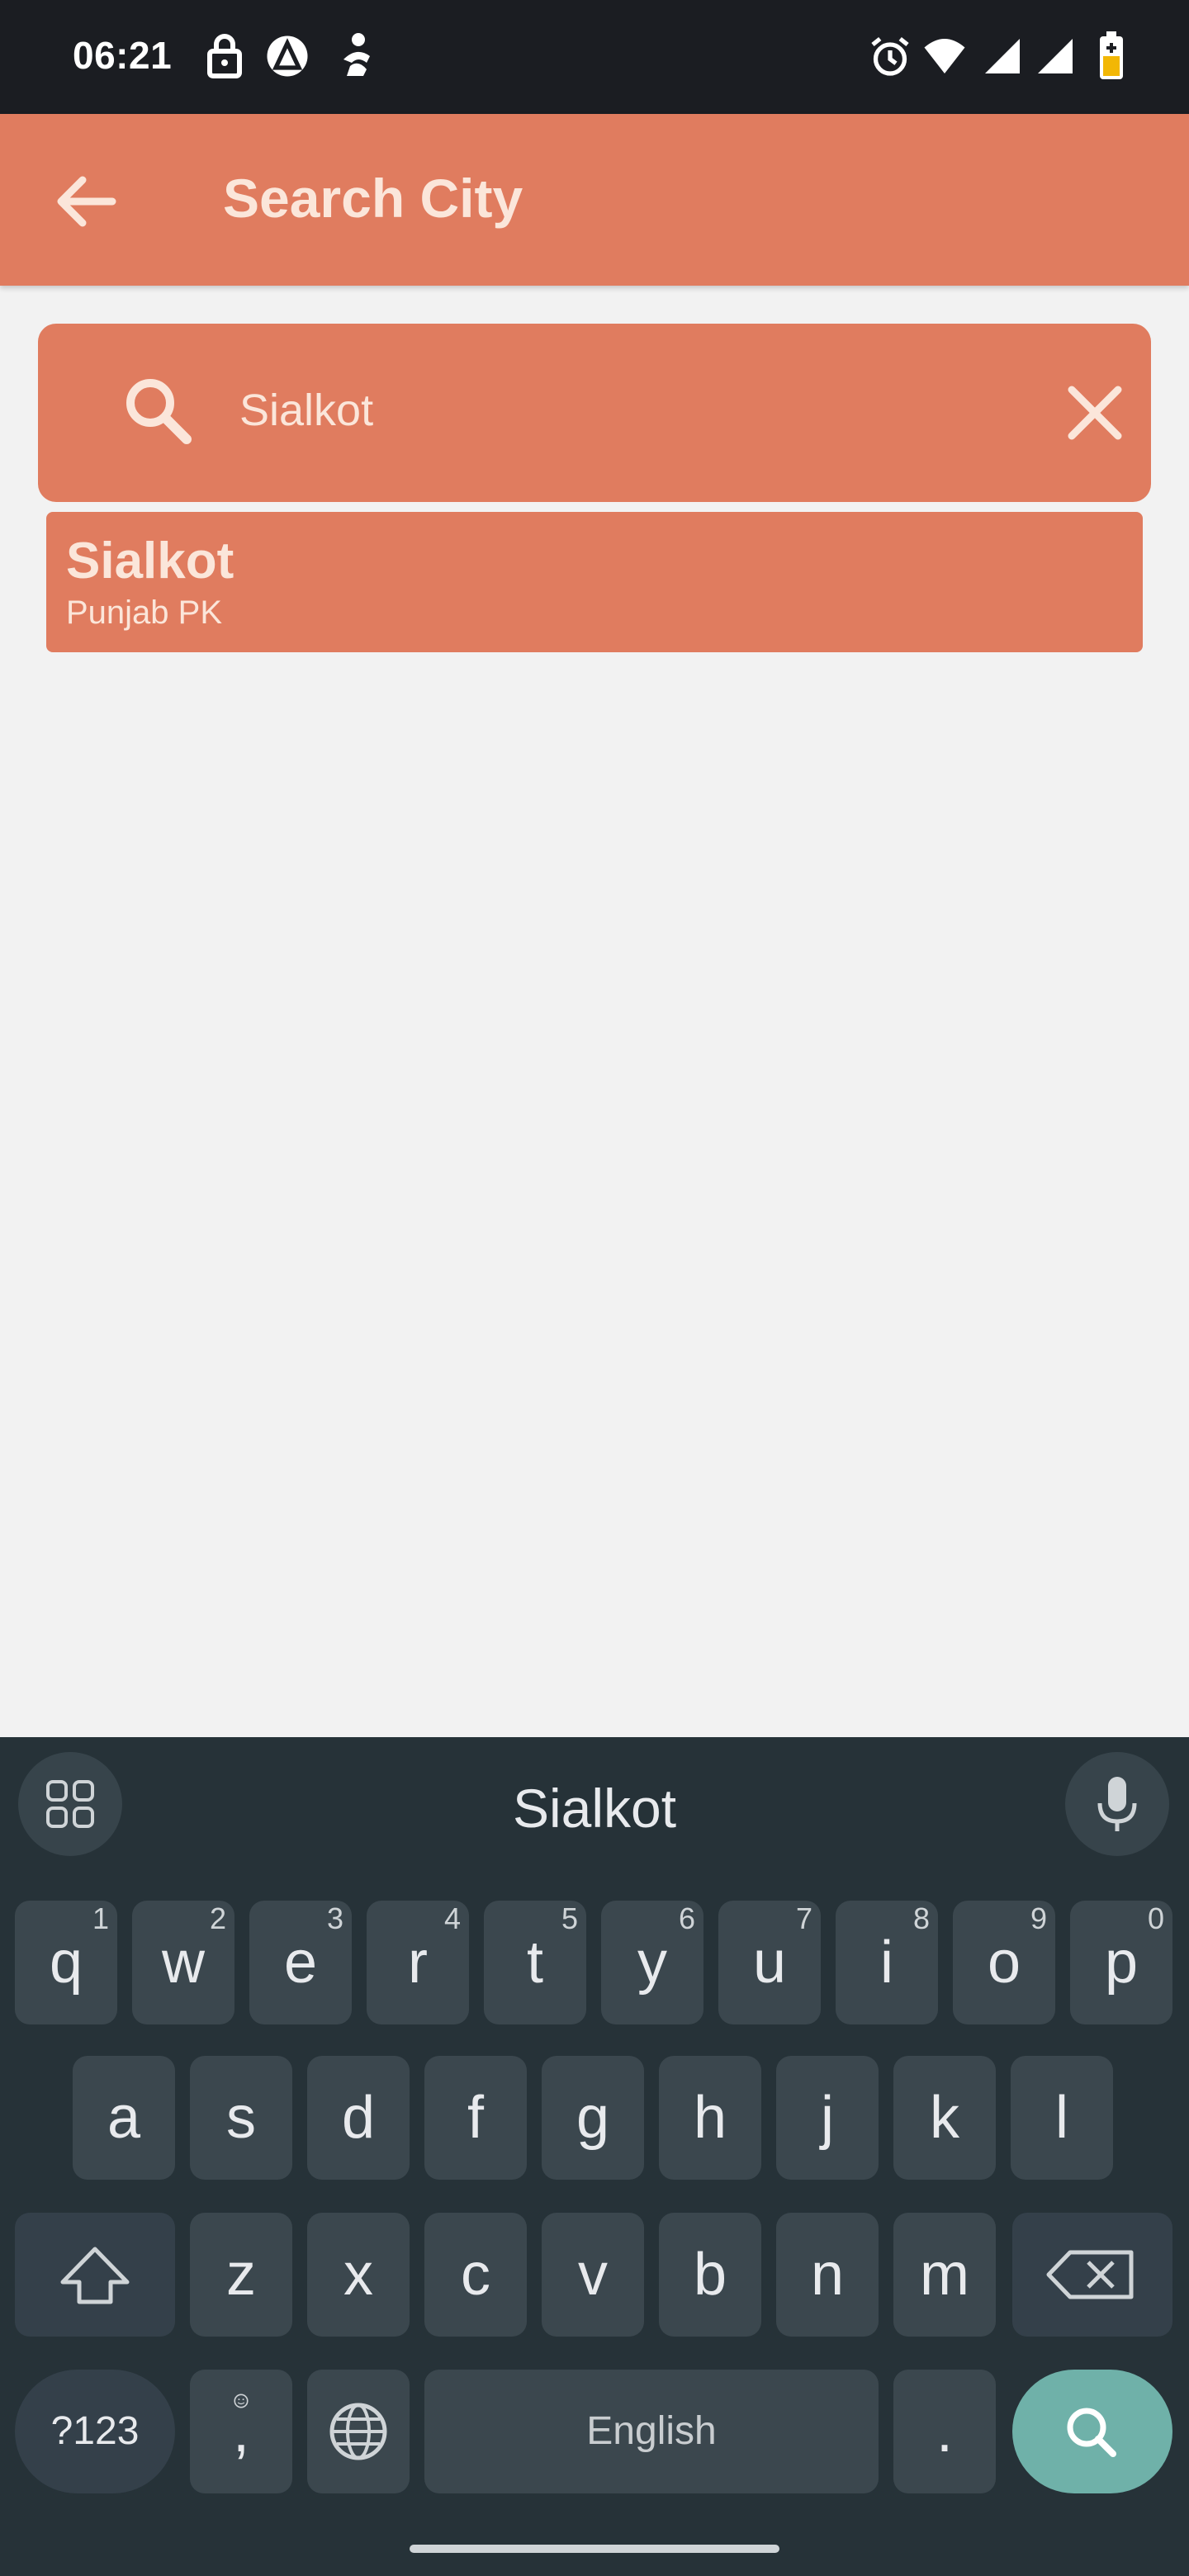 This screenshot has width=1189, height=2576. I want to click on list-item: Sialkot Punjab PK, so click(594, 582).